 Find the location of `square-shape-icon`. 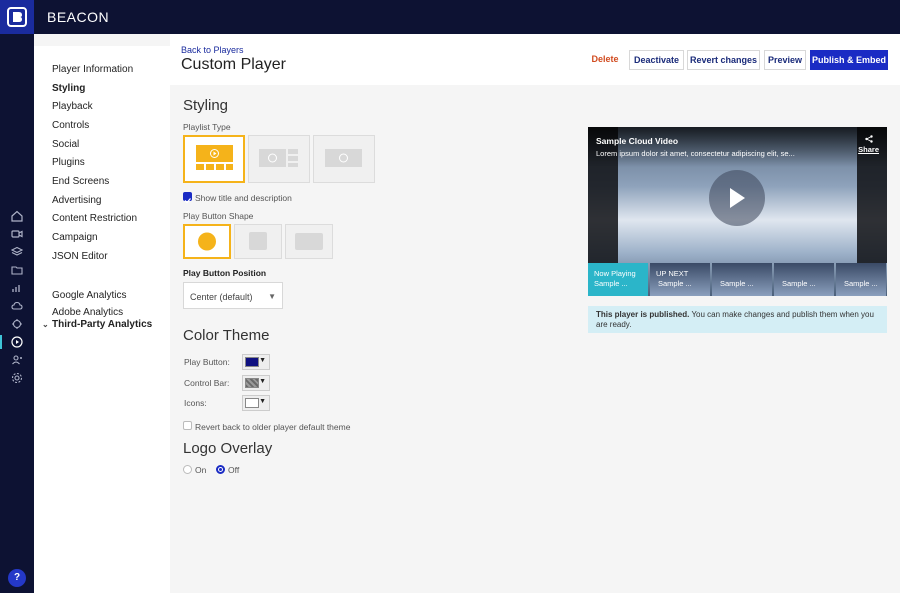

square-shape-icon is located at coordinates (258, 241).